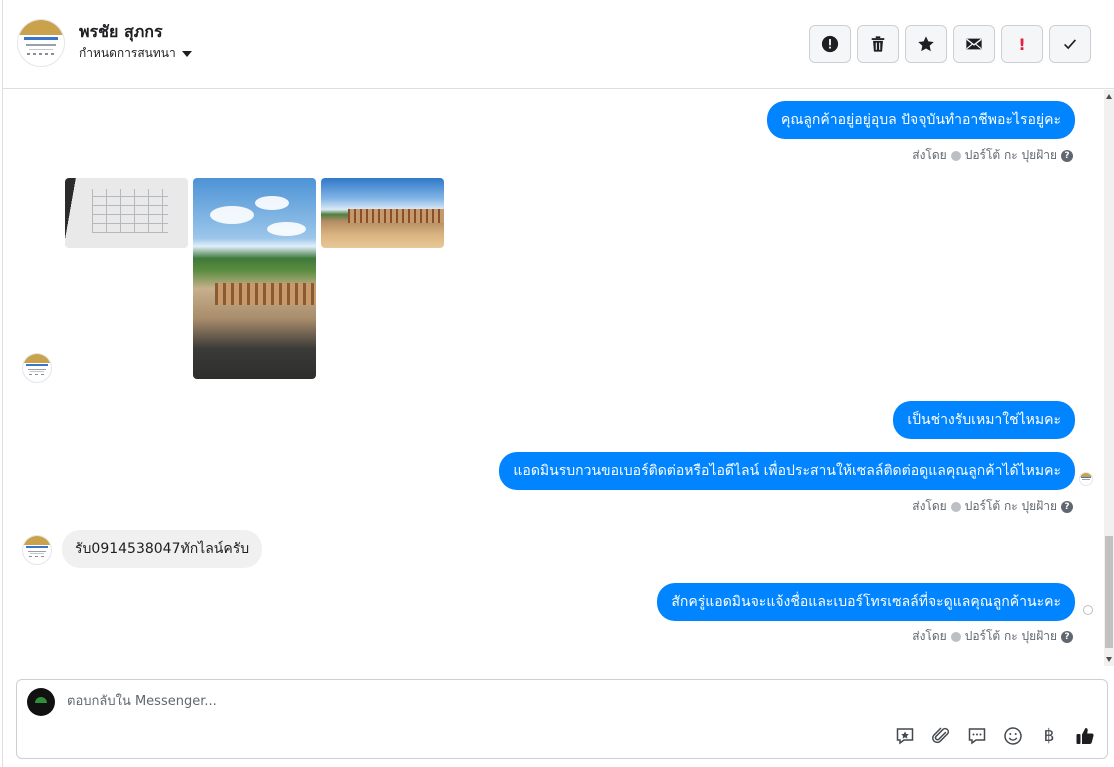  What do you see at coordinates (1086, 479) in the screenshot?
I see `seen-avatar` at bounding box center [1086, 479].